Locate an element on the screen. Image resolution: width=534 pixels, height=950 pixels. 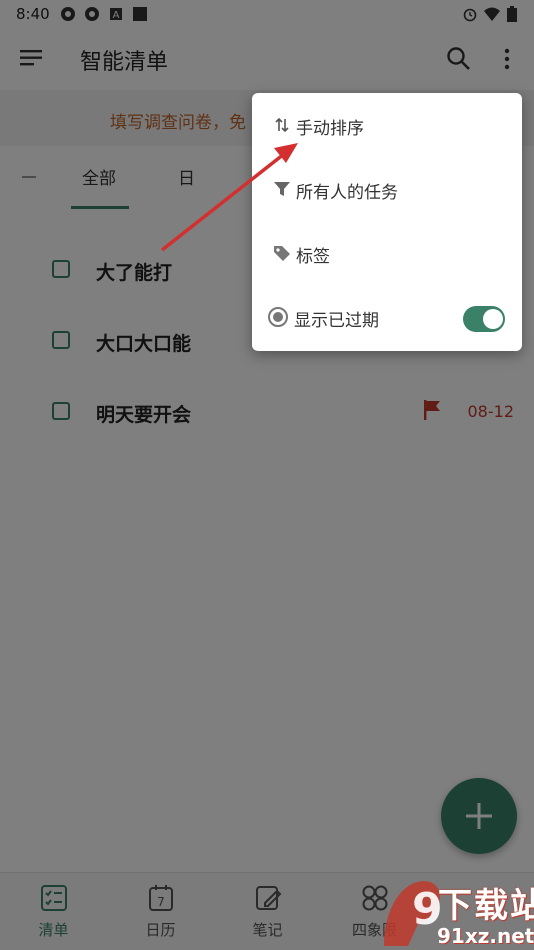
watermark-text: 下载站 is located at coordinates (486, 906).